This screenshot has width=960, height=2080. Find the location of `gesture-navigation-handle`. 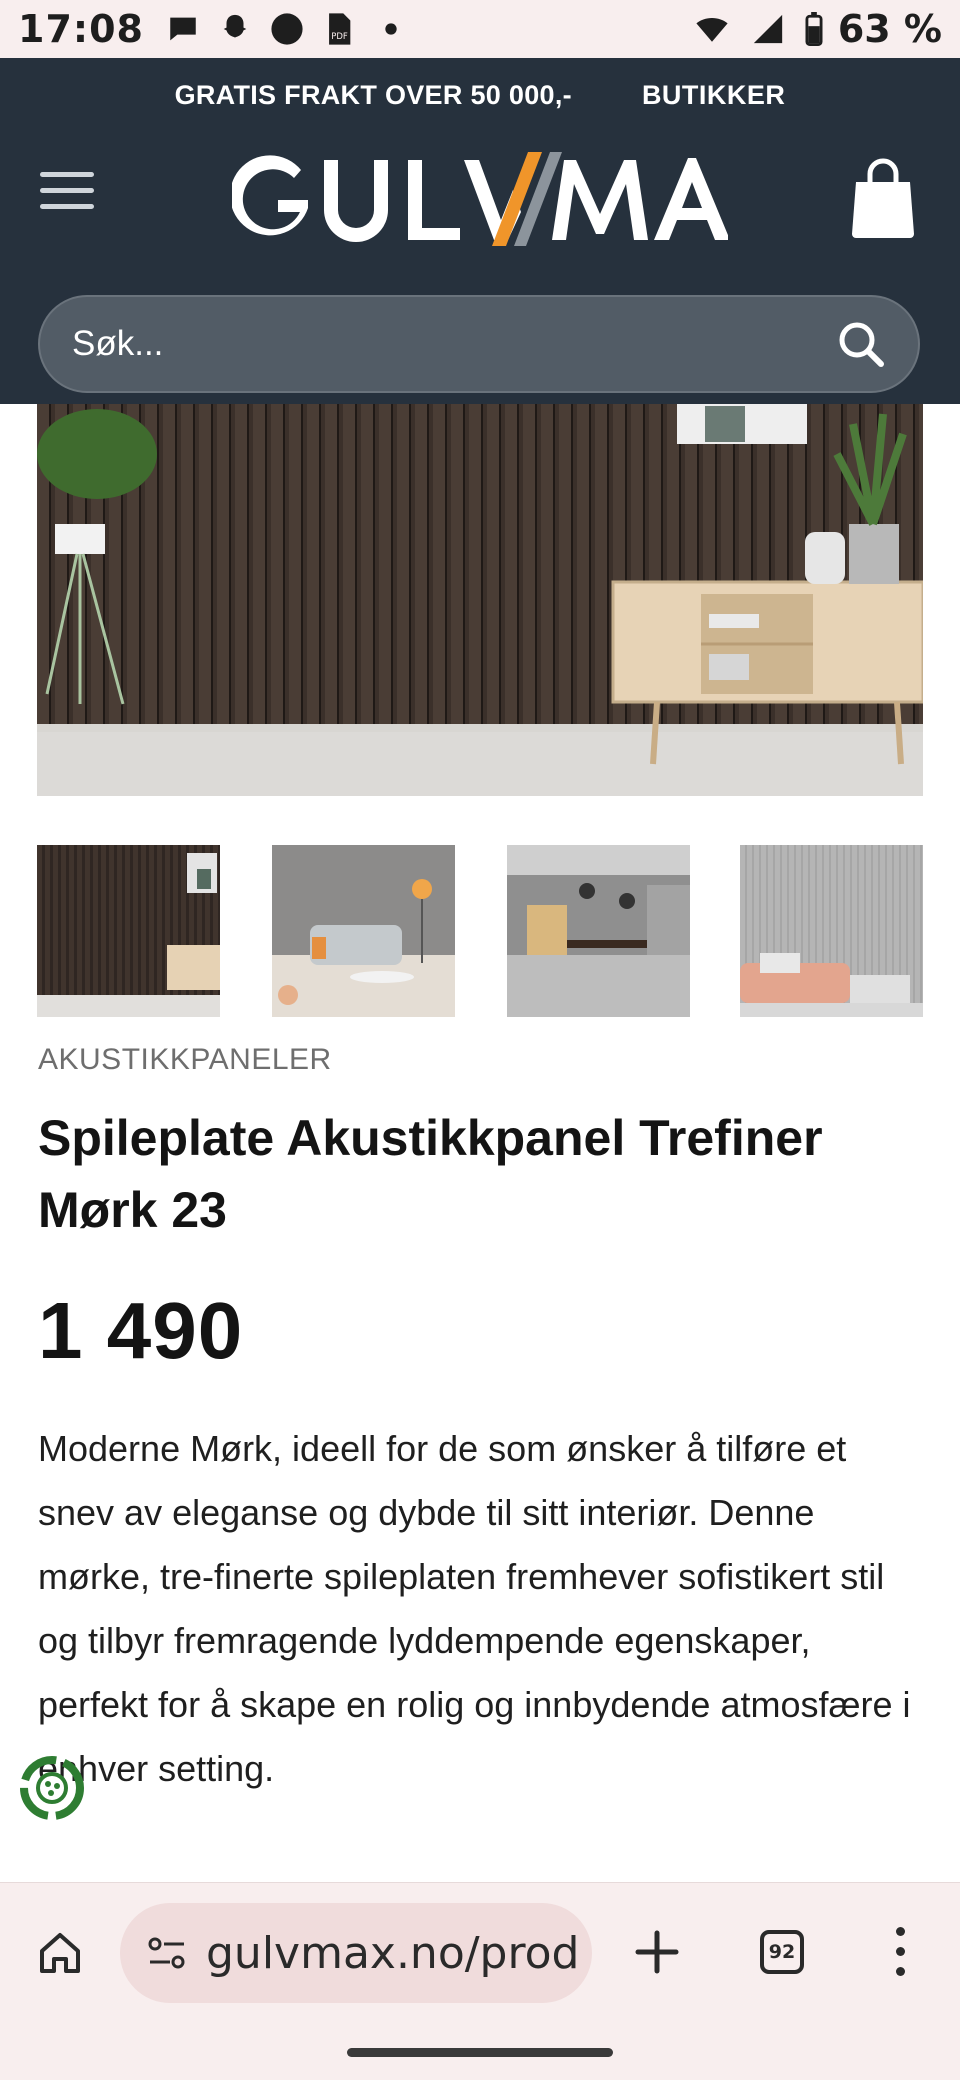

gesture-navigation-handle is located at coordinates (480, 2052).